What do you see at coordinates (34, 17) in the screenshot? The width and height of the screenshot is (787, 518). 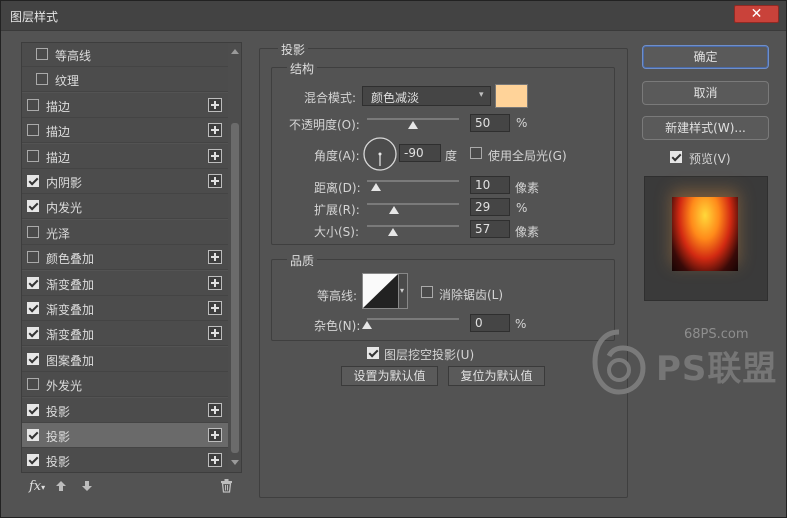 I see `dialog-title: 图层样式` at bounding box center [34, 17].